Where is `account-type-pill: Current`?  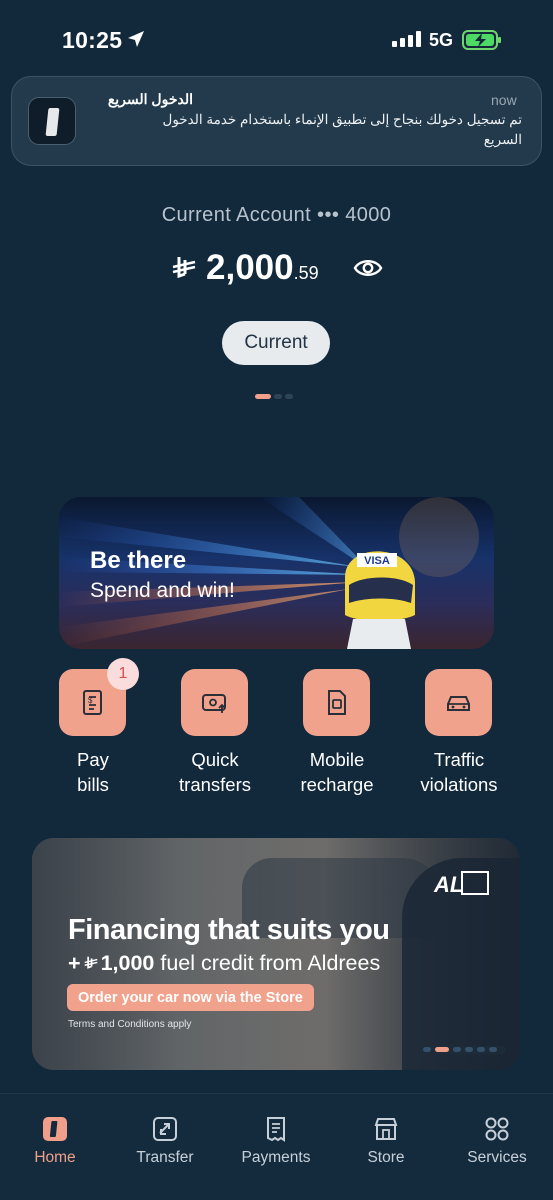 account-type-pill: Current is located at coordinates (276, 343).